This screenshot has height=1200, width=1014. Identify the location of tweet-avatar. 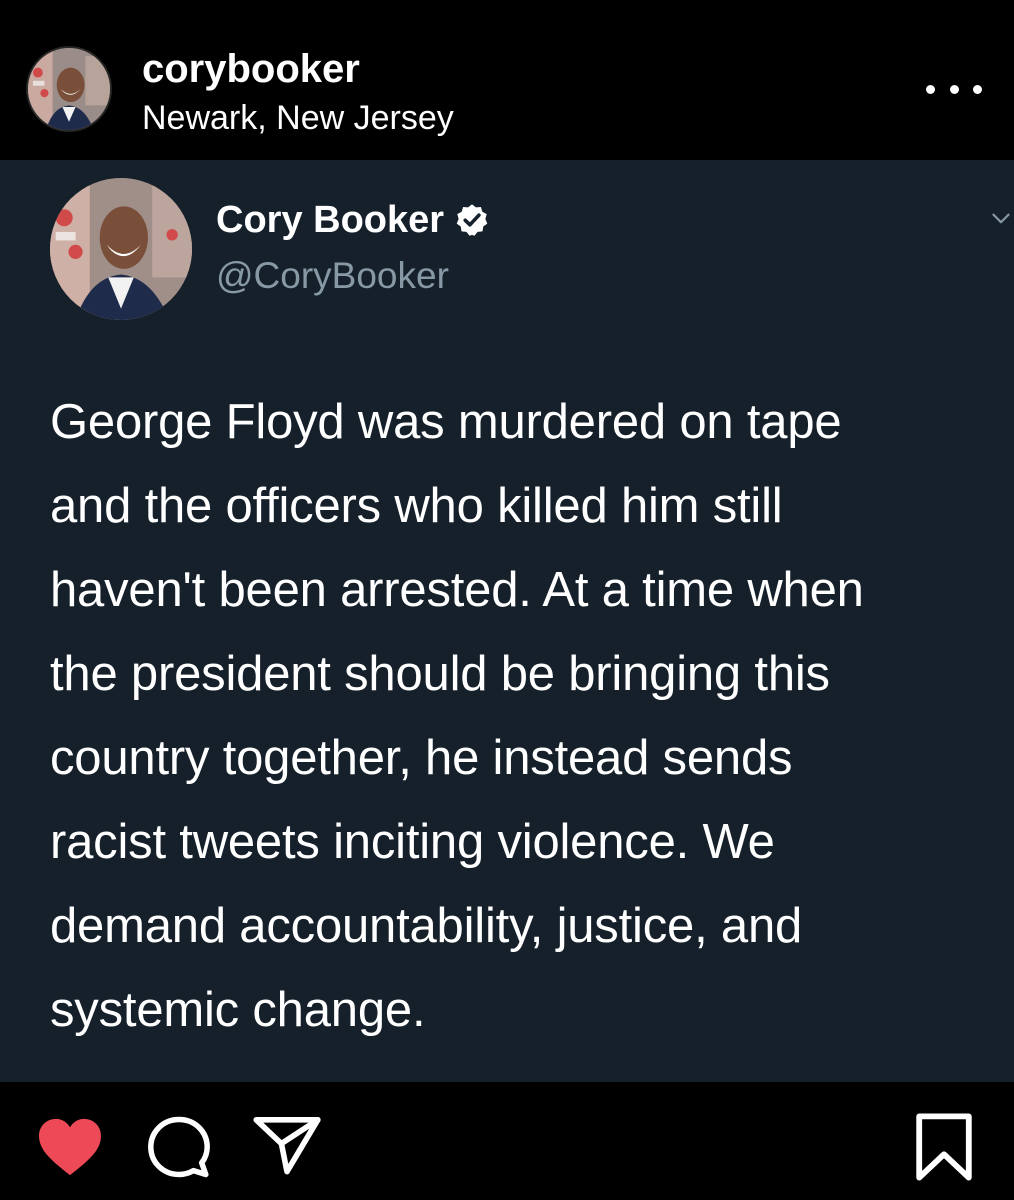
(121, 249).